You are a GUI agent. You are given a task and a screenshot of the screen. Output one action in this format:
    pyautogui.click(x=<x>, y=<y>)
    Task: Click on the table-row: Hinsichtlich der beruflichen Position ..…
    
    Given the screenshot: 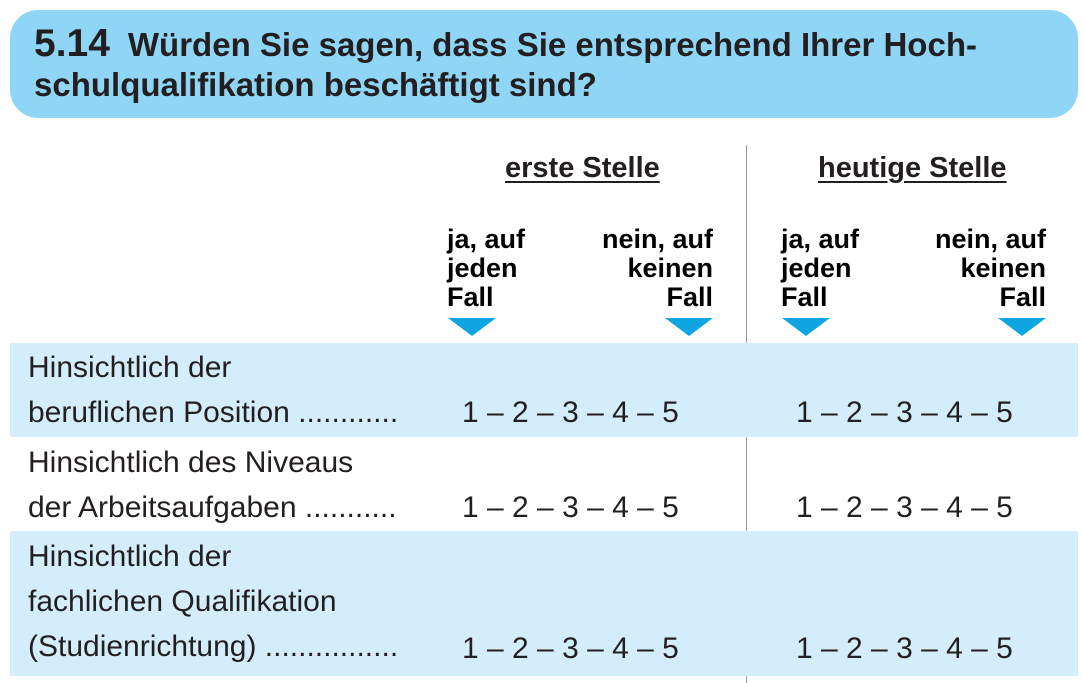 What is the action you would take?
    pyautogui.click(x=544, y=390)
    